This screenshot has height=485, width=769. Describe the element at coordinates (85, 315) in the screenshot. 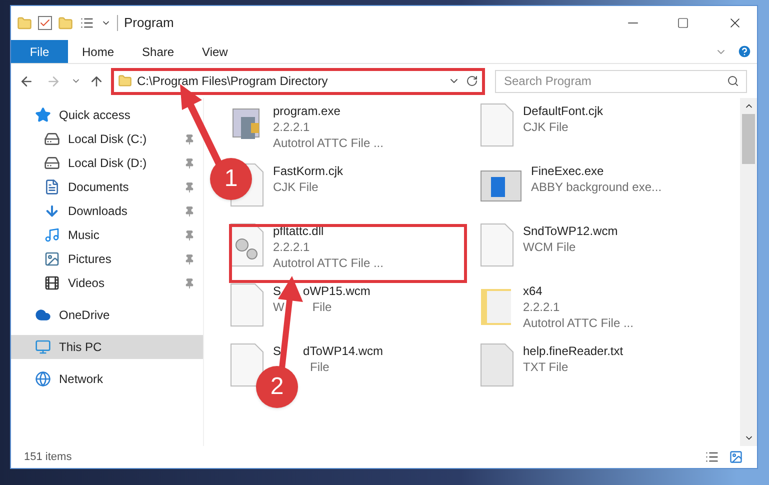

I see `navigation-label: OneDrive` at that location.